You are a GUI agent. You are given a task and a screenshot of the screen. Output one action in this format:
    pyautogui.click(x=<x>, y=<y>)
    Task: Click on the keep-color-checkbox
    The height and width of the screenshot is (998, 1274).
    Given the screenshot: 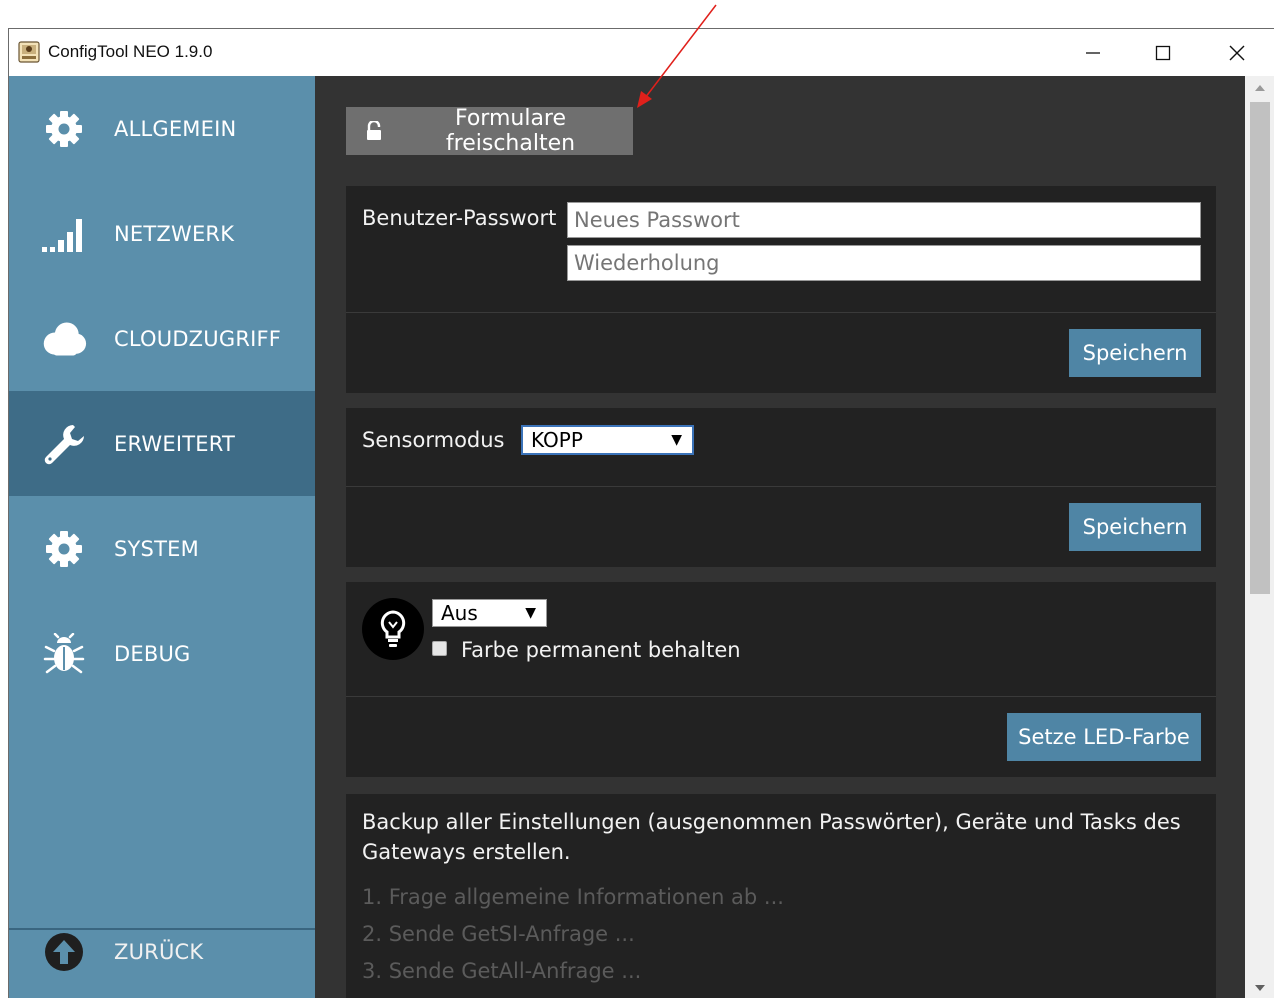 What is the action you would take?
    pyautogui.click(x=439, y=648)
    